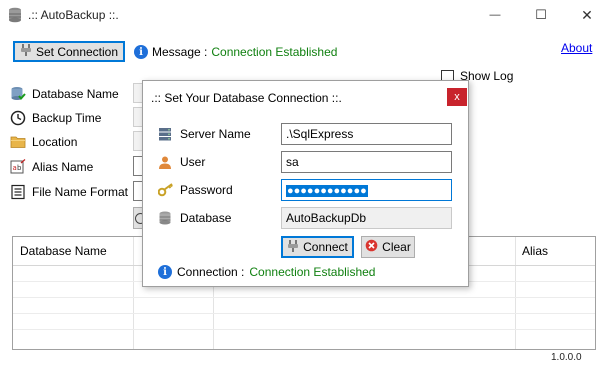  Describe the element at coordinates (18, 142) in the screenshot. I see `folder-icon` at that location.